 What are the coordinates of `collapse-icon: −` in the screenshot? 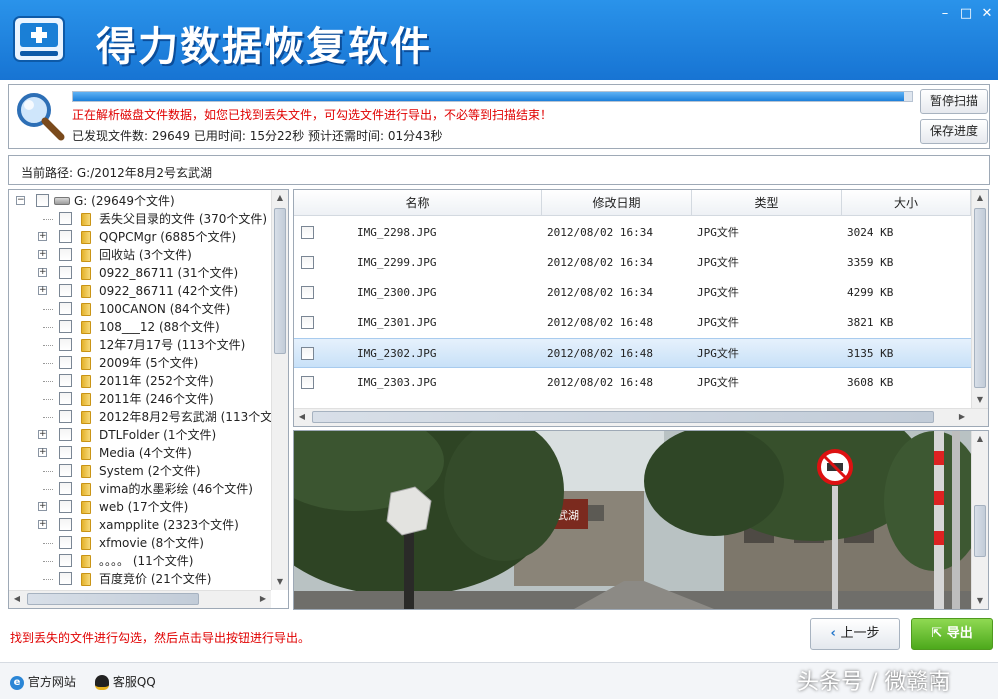 It's located at (20, 200).